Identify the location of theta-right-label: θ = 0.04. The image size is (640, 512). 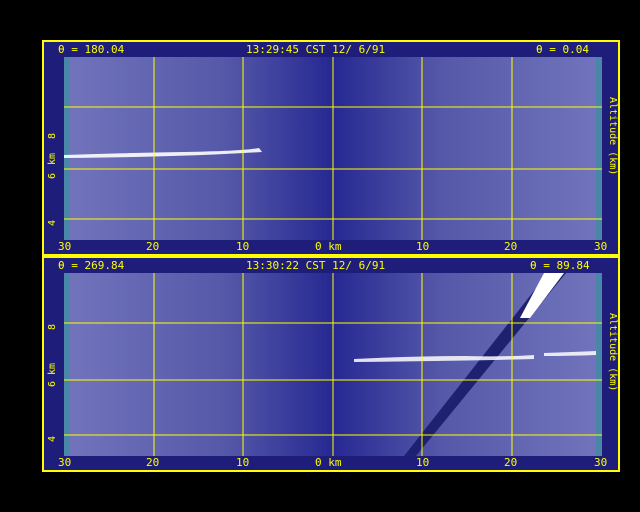
(562, 49).